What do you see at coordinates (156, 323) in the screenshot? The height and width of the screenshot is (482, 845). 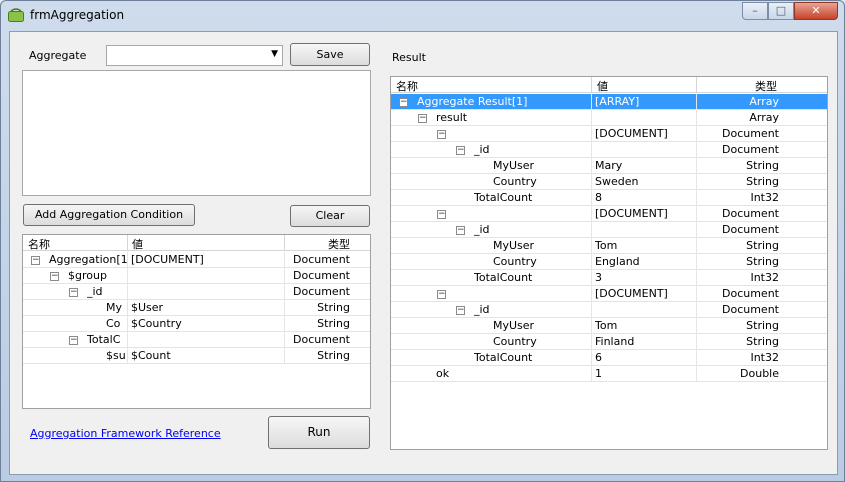 I see `cell-value: $Country` at bounding box center [156, 323].